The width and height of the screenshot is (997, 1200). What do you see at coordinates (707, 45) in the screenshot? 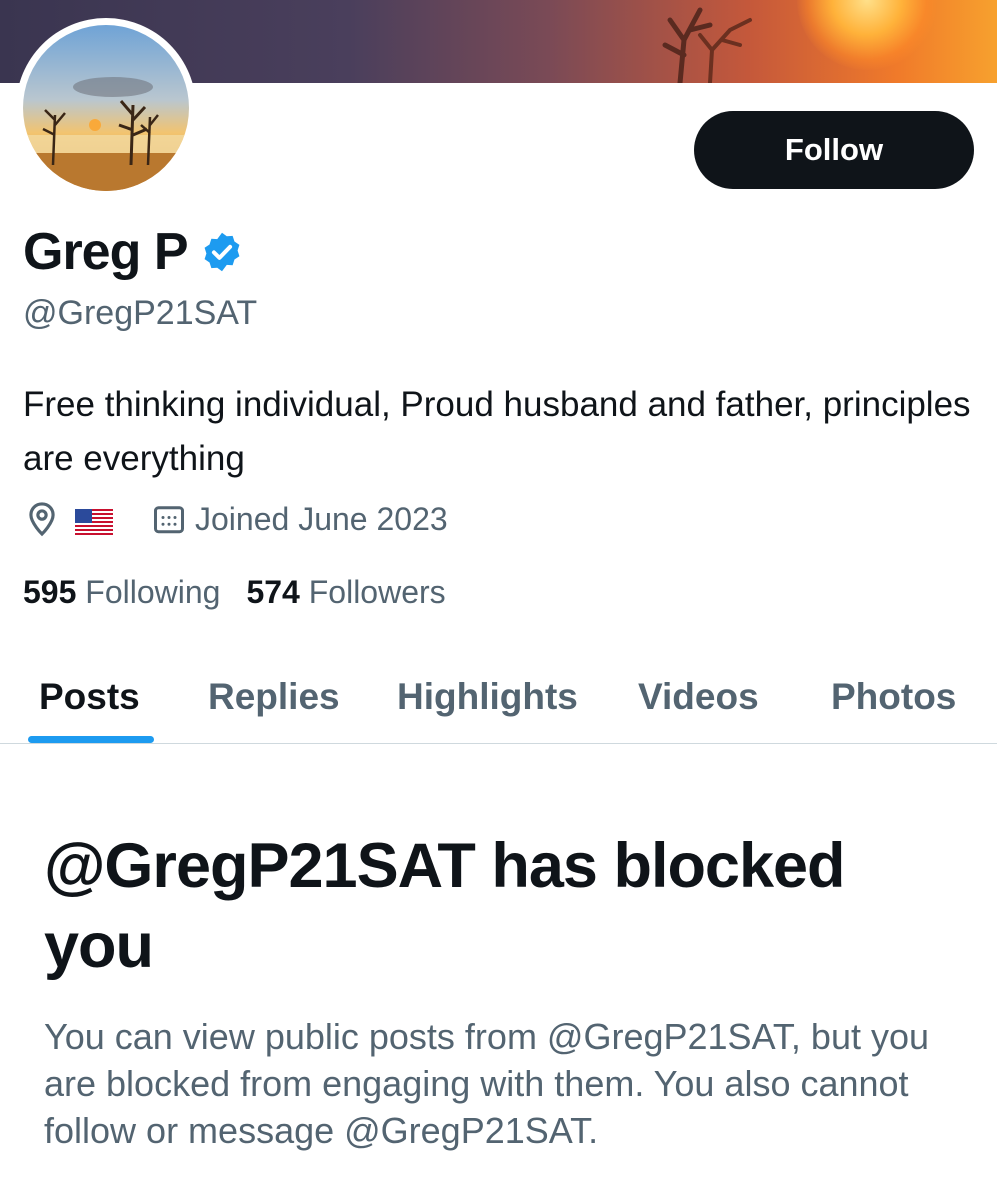
I see `banner-tree-silhouette` at bounding box center [707, 45].